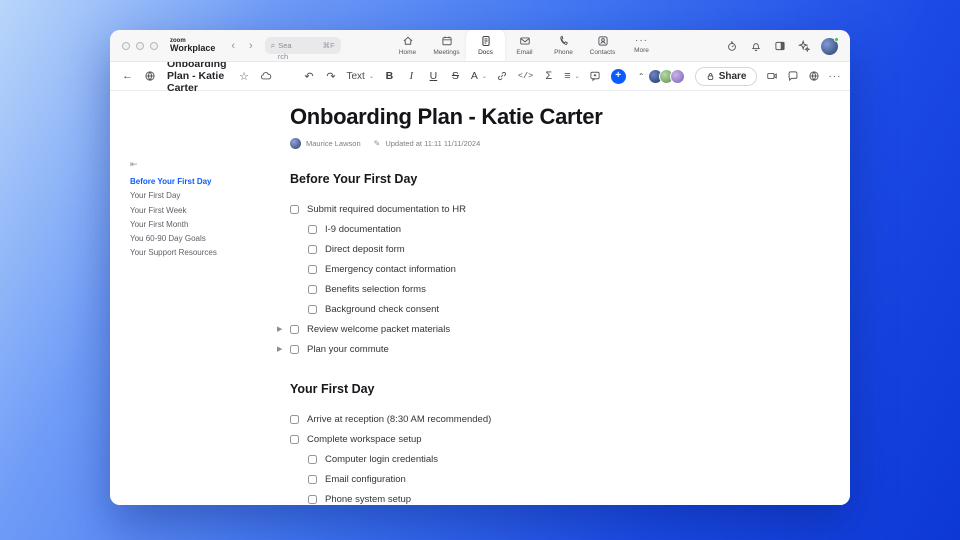  Describe the element at coordinates (726, 76) in the screenshot. I see `share-button: Share` at that location.